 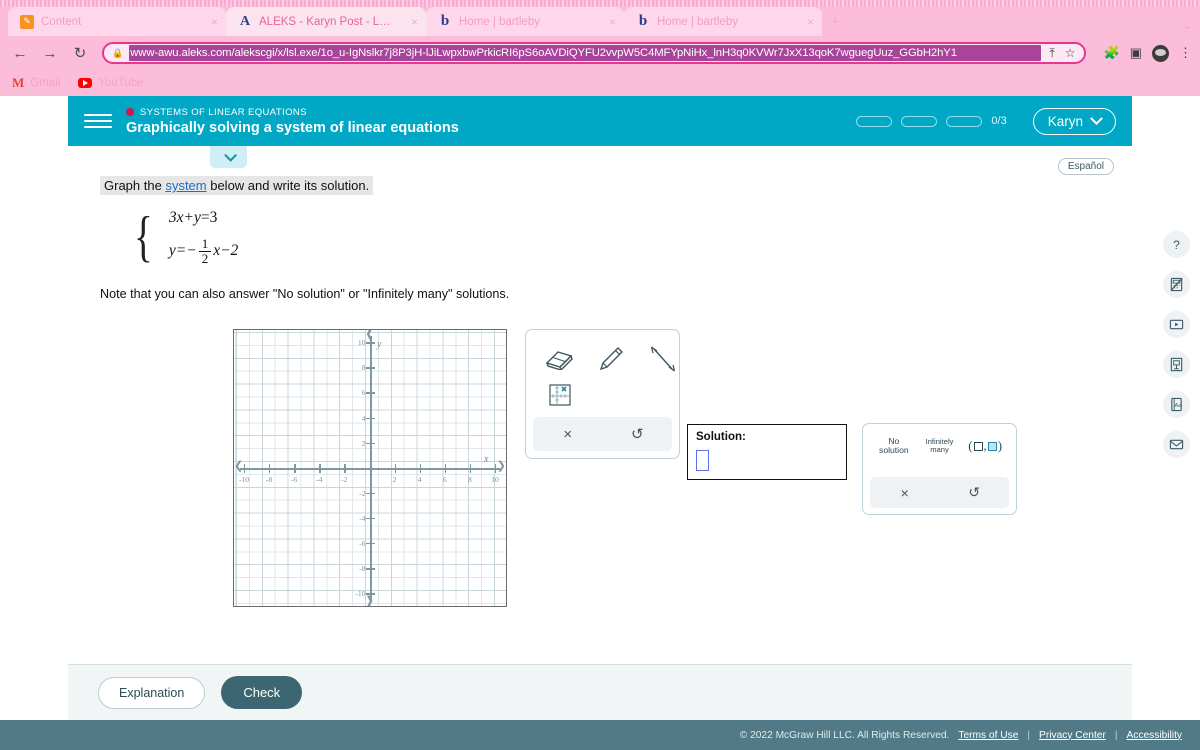 I want to click on infinitely-many-button: Infinitely many, so click(x=940, y=446).